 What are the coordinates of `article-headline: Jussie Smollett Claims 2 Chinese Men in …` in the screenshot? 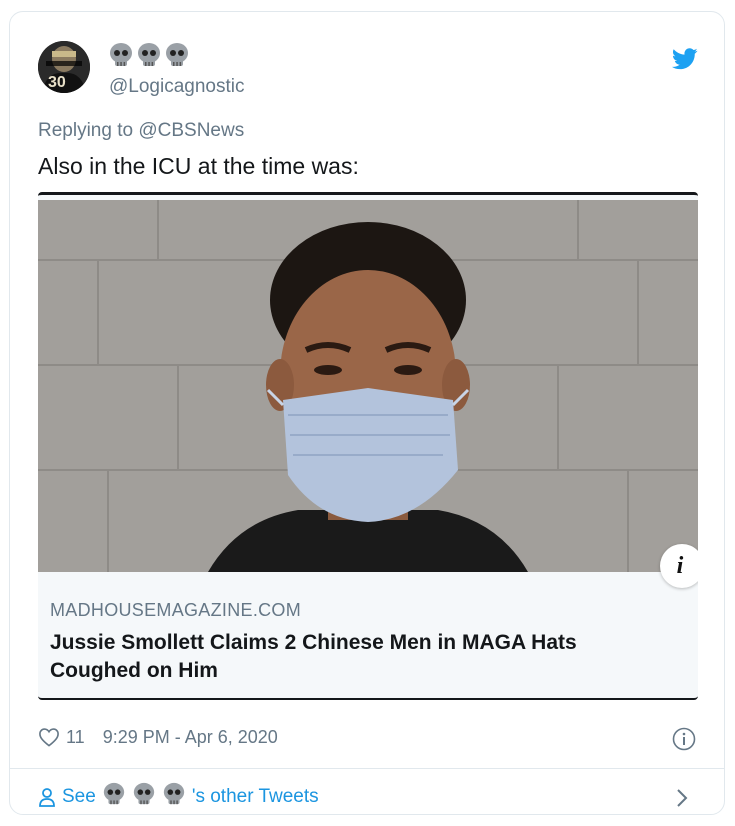 It's located at (360, 657).